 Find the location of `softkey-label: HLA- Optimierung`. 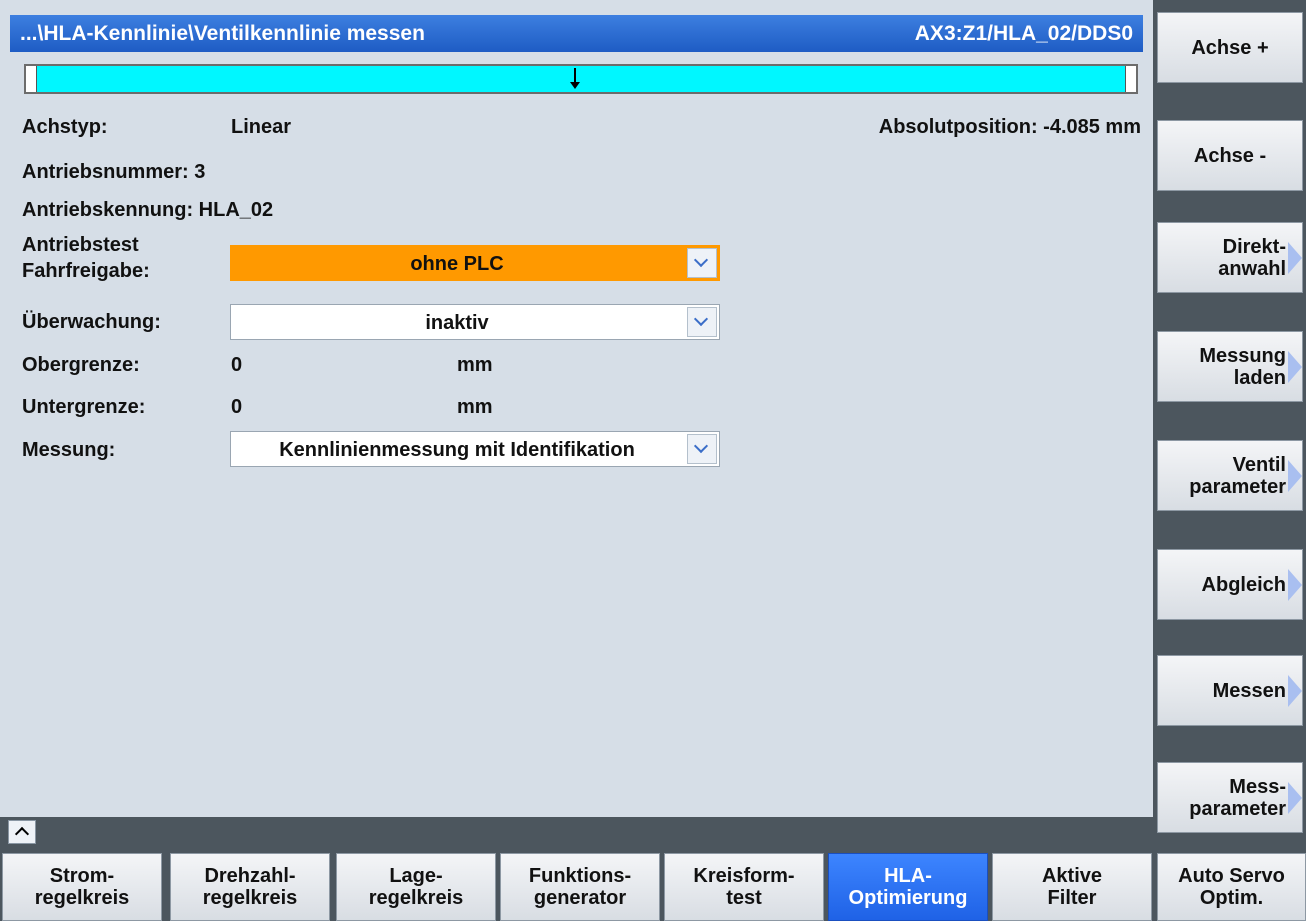

softkey-label: HLA- Optimierung is located at coordinates (908, 887).